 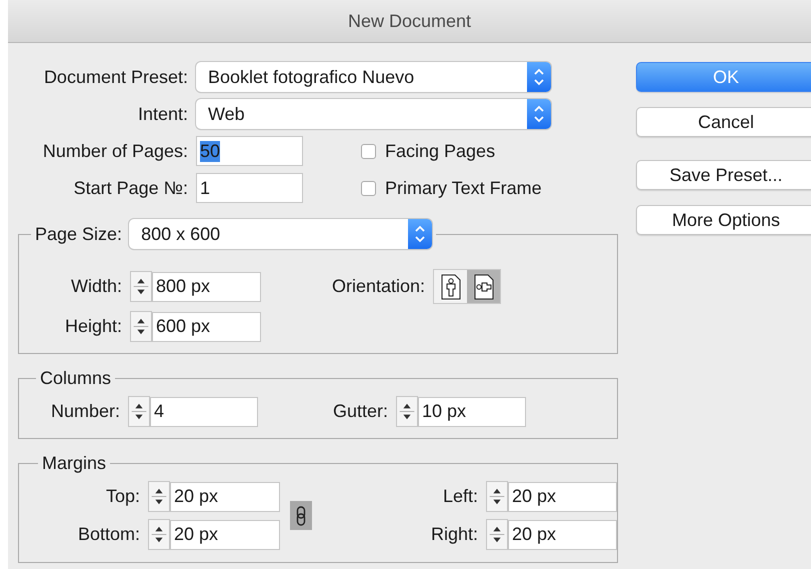 I want to click on chain-link-icon, so click(x=301, y=516).